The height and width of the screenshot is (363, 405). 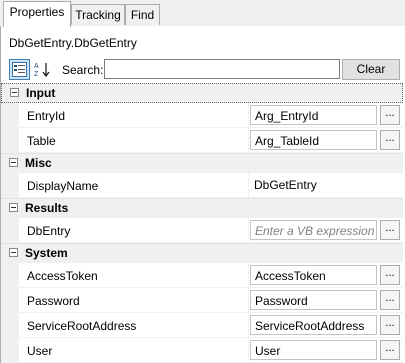 What do you see at coordinates (313, 230) in the screenshot?
I see `property-value-field: Enter a VB expression` at bounding box center [313, 230].